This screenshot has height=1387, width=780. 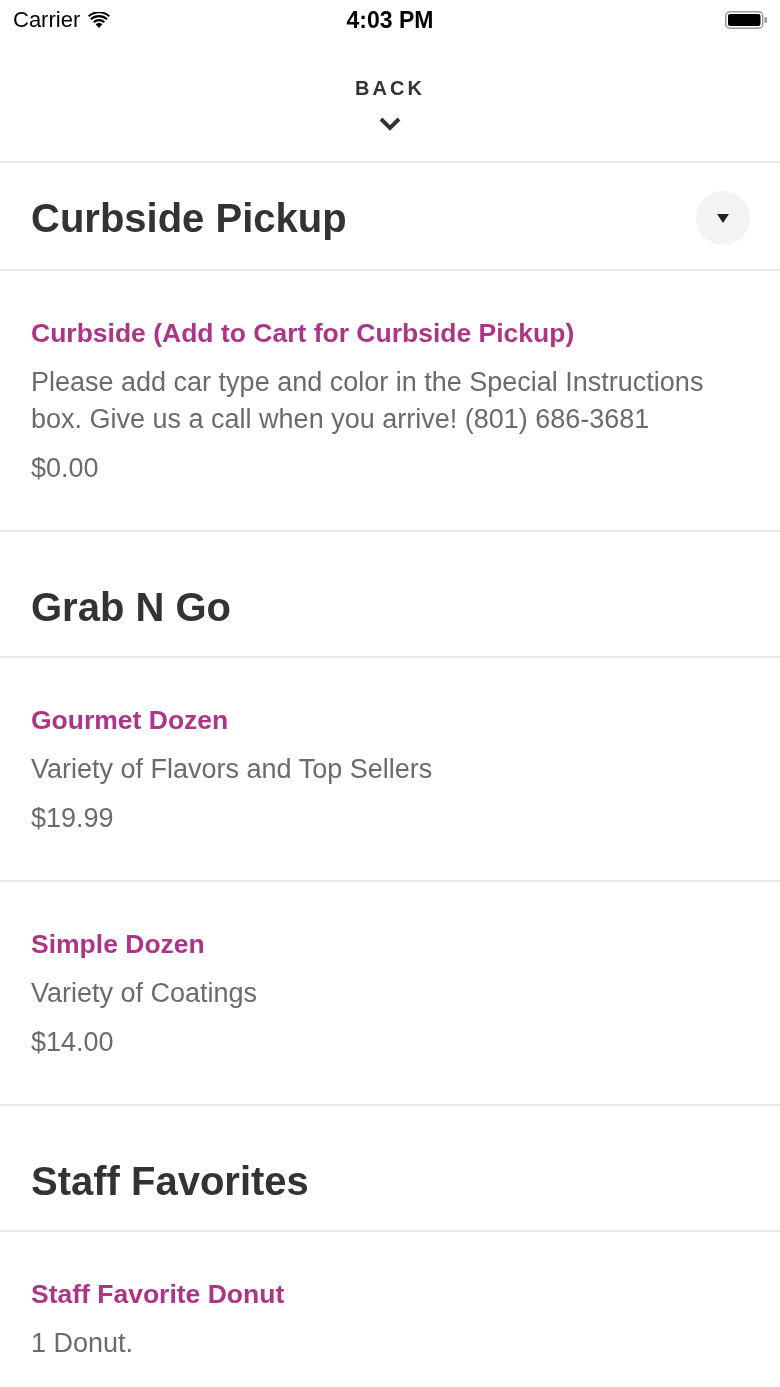 What do you see at coordinates (390, 124) in the screenshot?
I see `chevron-down-icon` at bounding box center [390, 124].